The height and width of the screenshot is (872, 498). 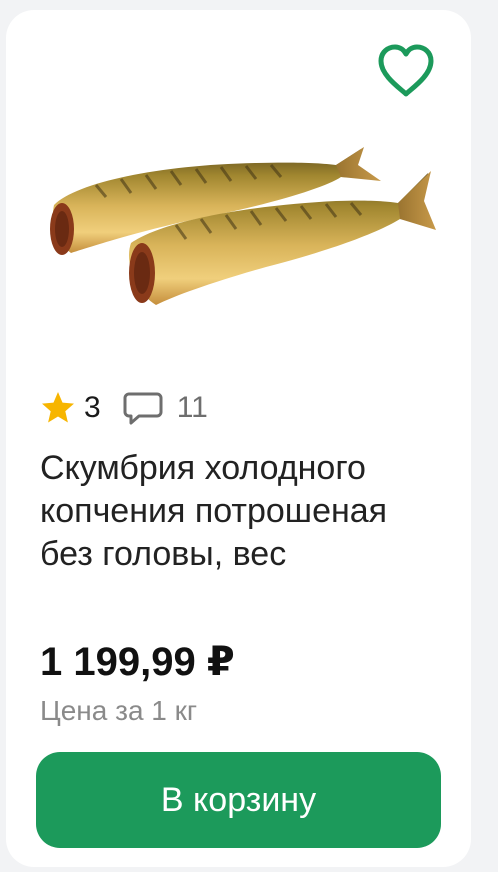 I want to click on price-unit: Цена за 1 кг, so click(x=119, y=710).